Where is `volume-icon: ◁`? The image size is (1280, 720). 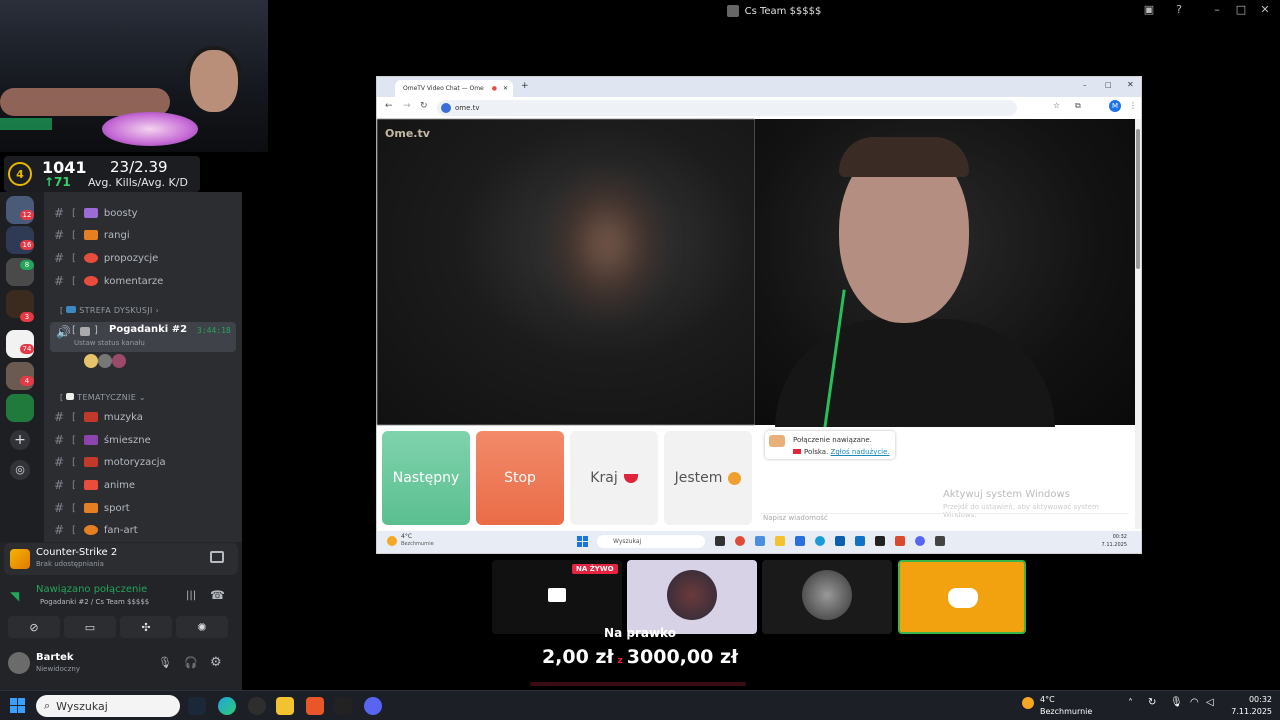 volume-icon: ◁ is located at coordinates (1210, 702).